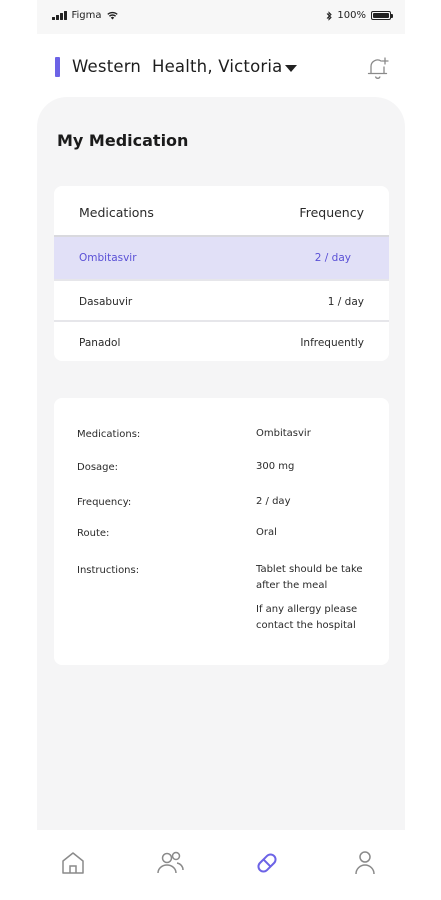  I want to click on row-medication-name: Panadol, so click(100, 343).